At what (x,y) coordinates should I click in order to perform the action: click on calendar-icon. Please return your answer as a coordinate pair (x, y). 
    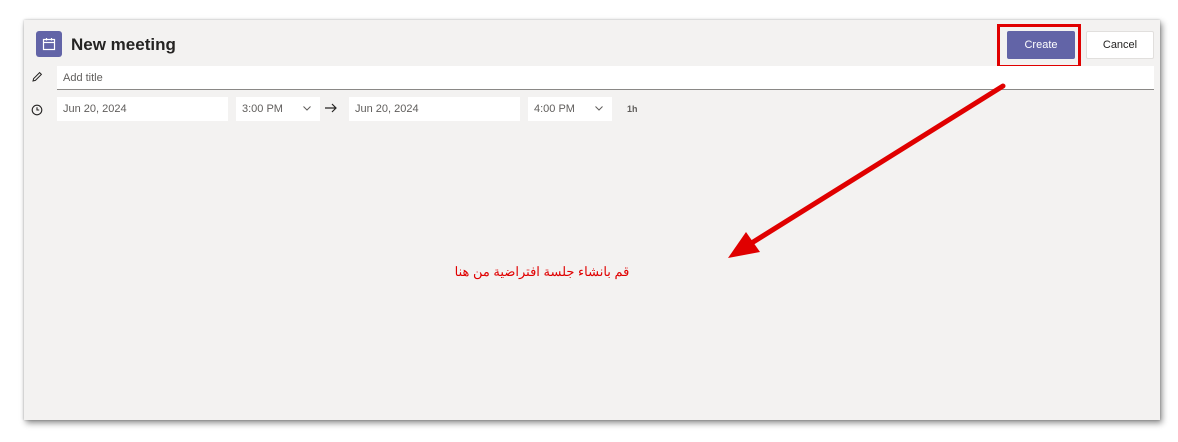
    Looking at the image, I should click on (49, 44).